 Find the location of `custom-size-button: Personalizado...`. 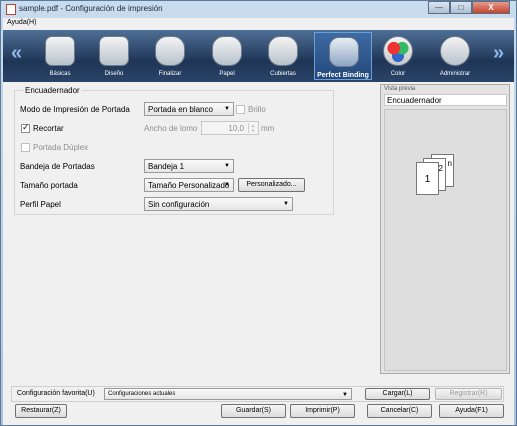

custom-size-button: Personalizado... is located at coordinates (271, 185).